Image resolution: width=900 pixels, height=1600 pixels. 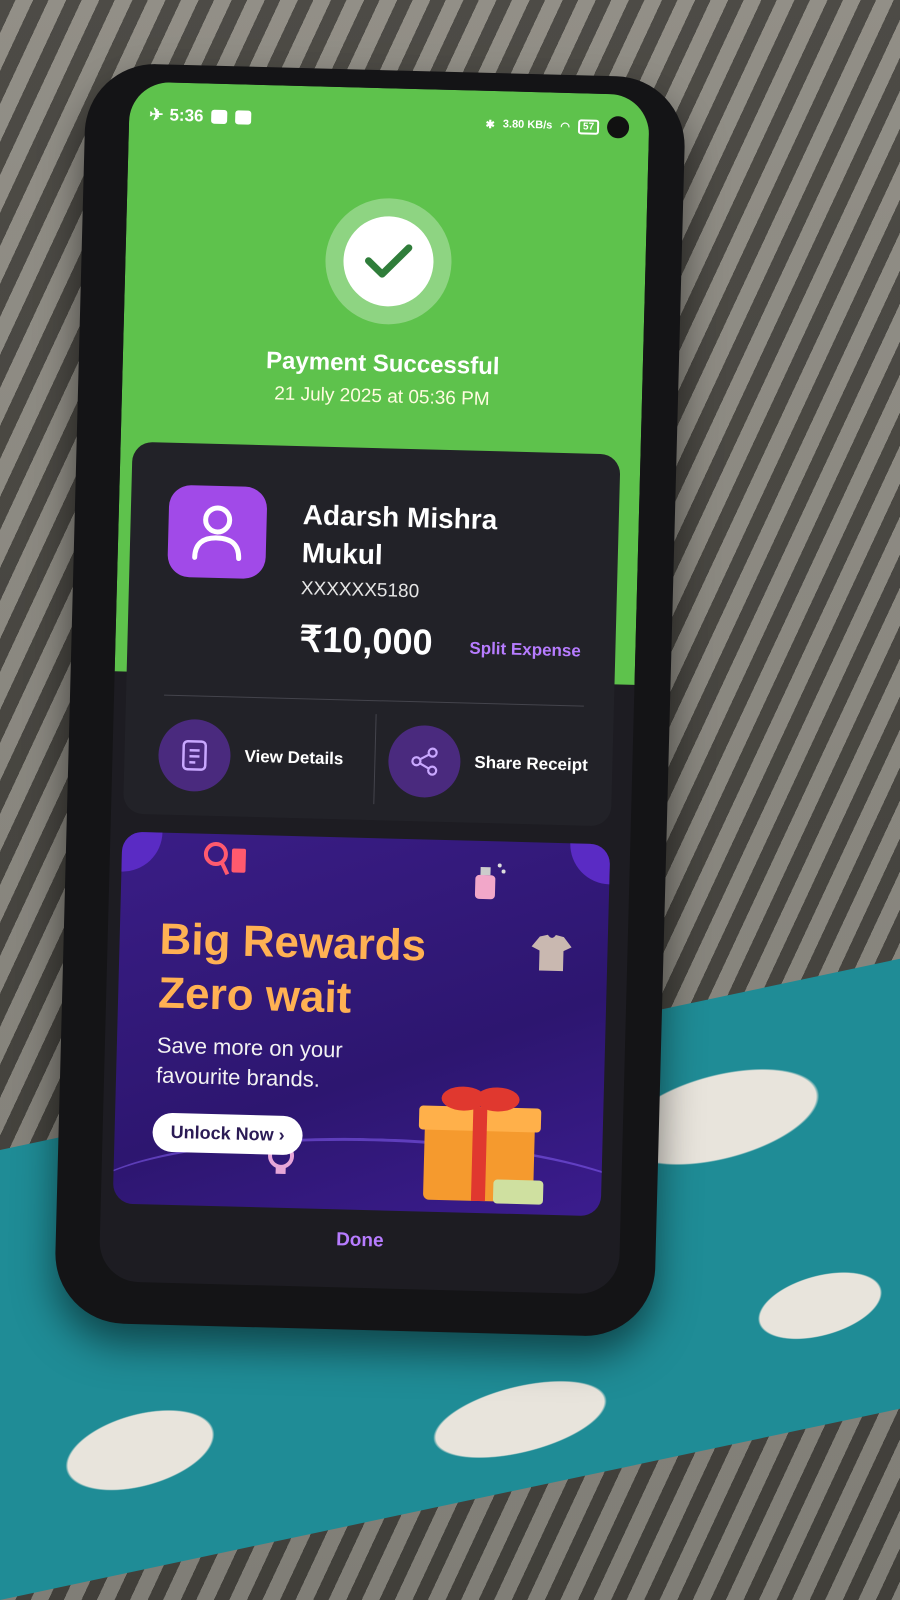 I want to click on split-expense-link: Split Expense, so click(x=525, y=650).